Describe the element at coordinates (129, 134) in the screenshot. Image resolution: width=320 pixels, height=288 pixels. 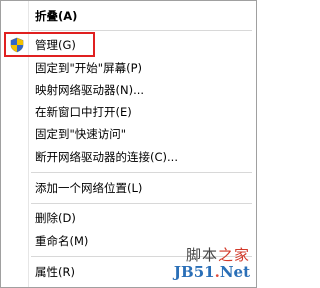
I see `menu-item-pin-quick-access: 固定到"快速访问"` at that location.